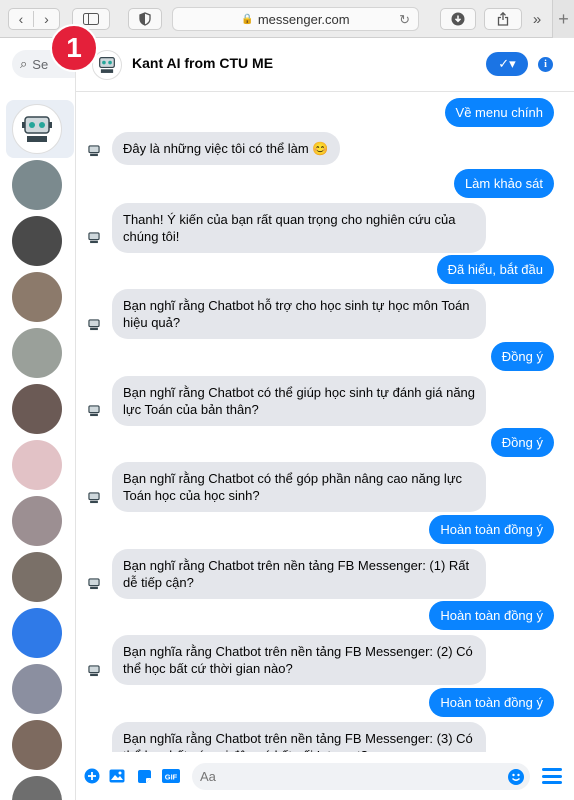  Describe the element at coordinates (40, 64) in the screenshot. I see `search-placeholder: Se` at that location.